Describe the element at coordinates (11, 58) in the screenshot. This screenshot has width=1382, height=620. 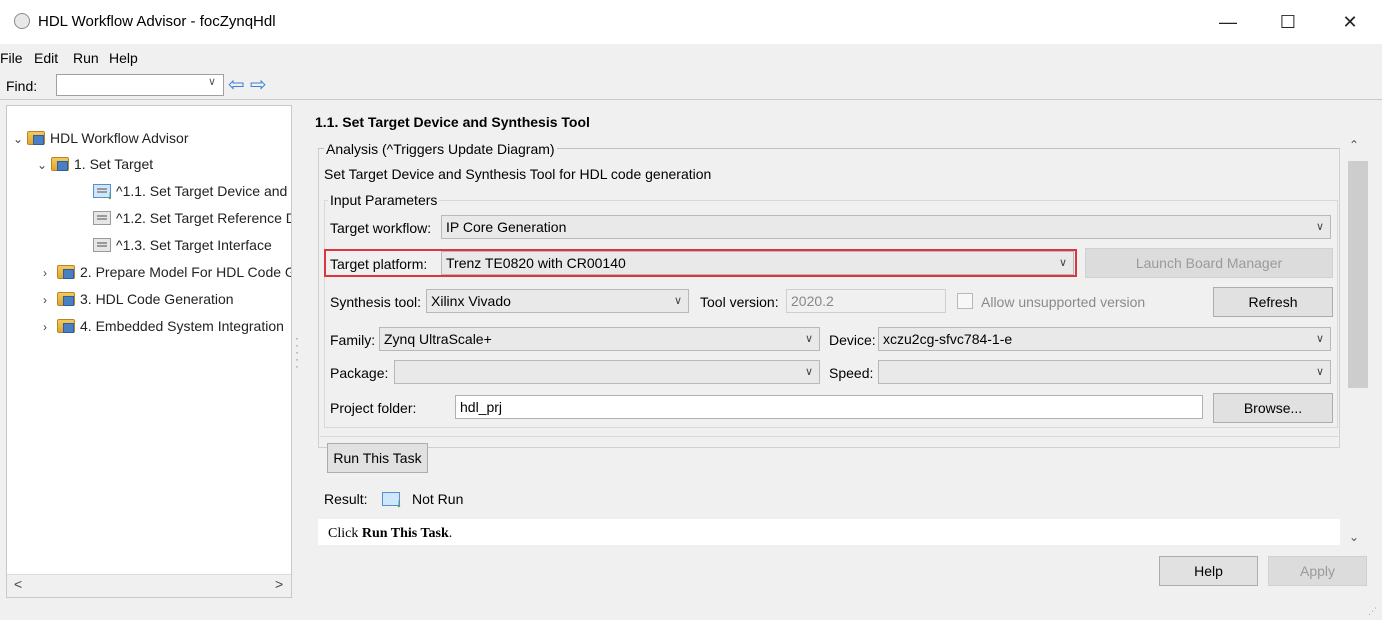
I see `menu-file: File` at that location.